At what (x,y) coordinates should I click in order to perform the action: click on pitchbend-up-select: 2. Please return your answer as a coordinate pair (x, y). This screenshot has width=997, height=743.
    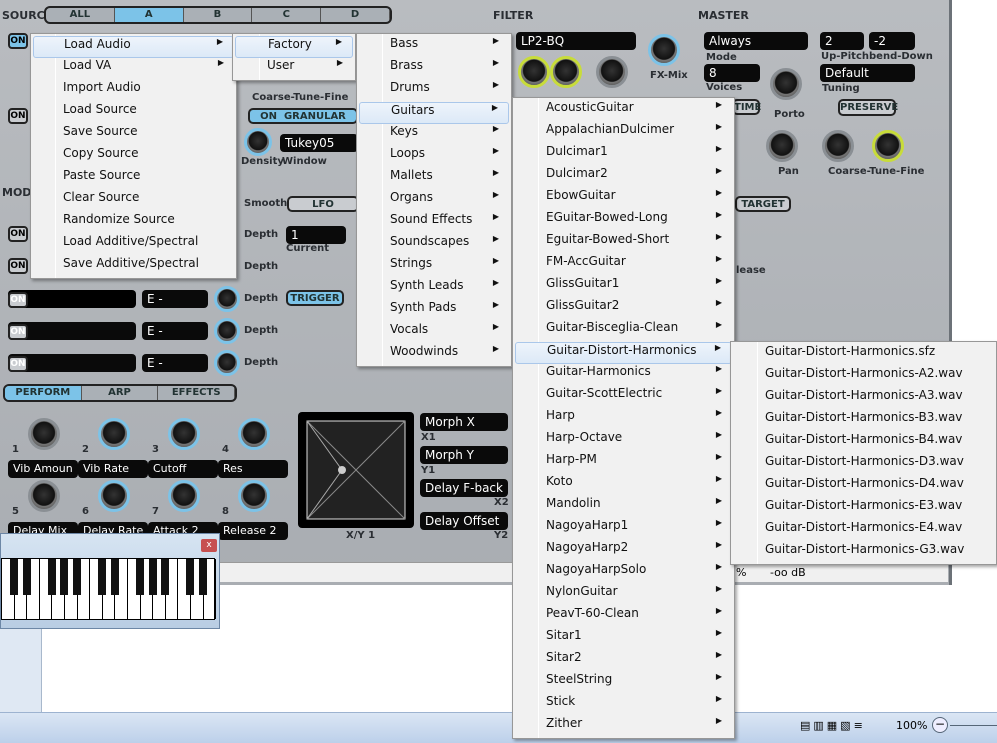
    Looking at the image, I should click on (842, 41).